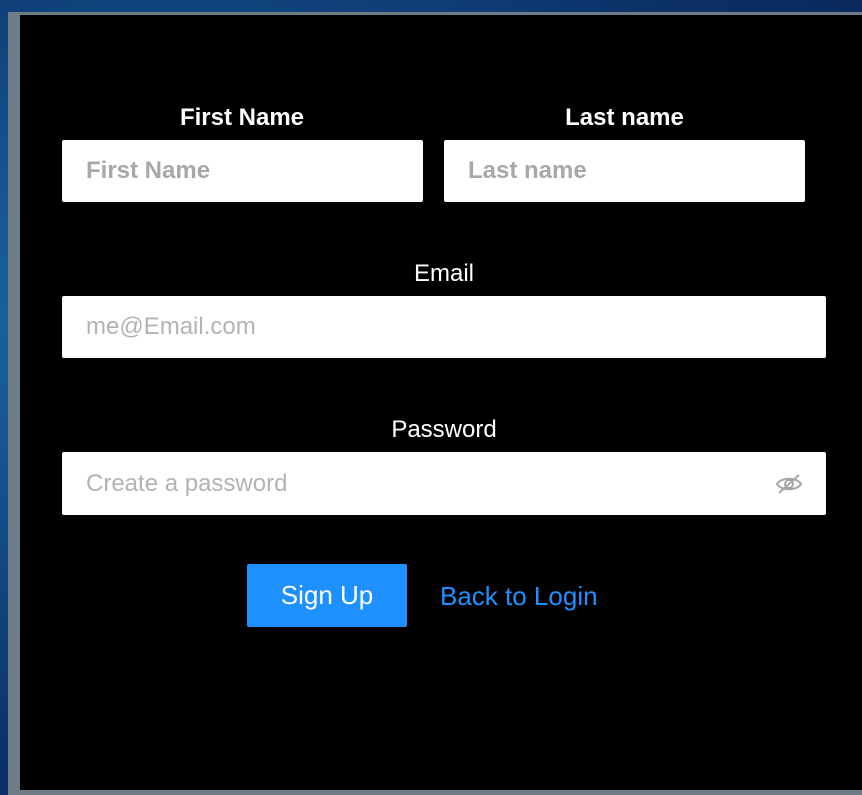 Image resolution: width=862 pixels, height=795 pixels. Describe the element at coordinates (327, 595) in the screenshot. I see `sign-up-button: Sign Up` at that location.